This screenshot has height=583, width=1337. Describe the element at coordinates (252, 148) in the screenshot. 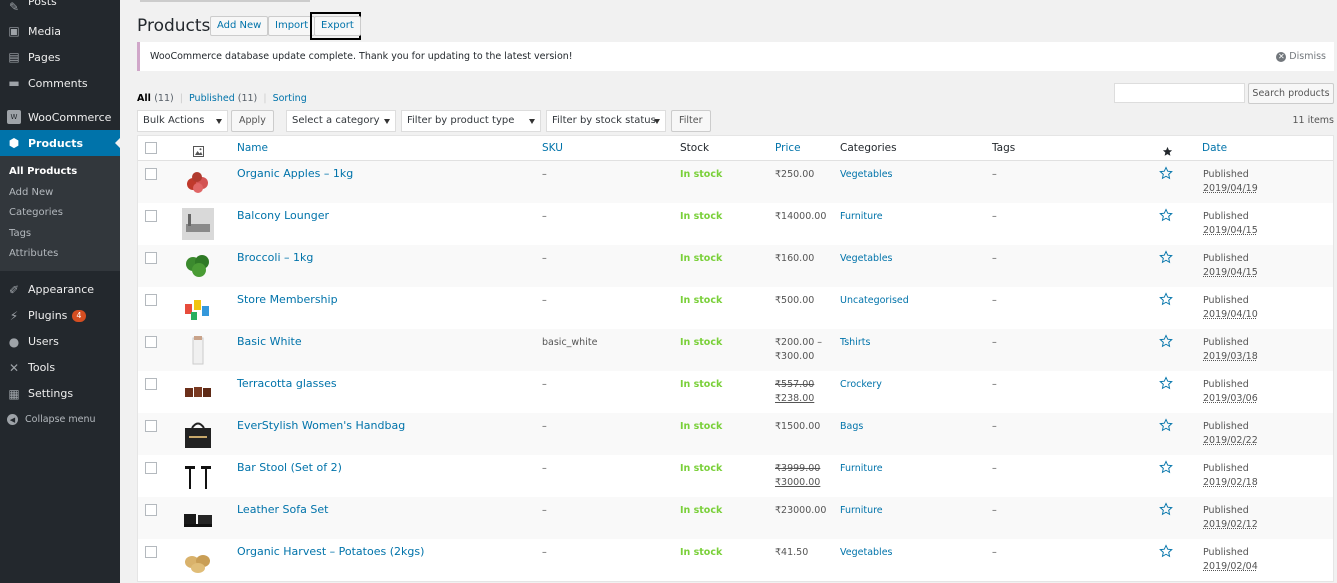

I see `column-name: Name` at that location.